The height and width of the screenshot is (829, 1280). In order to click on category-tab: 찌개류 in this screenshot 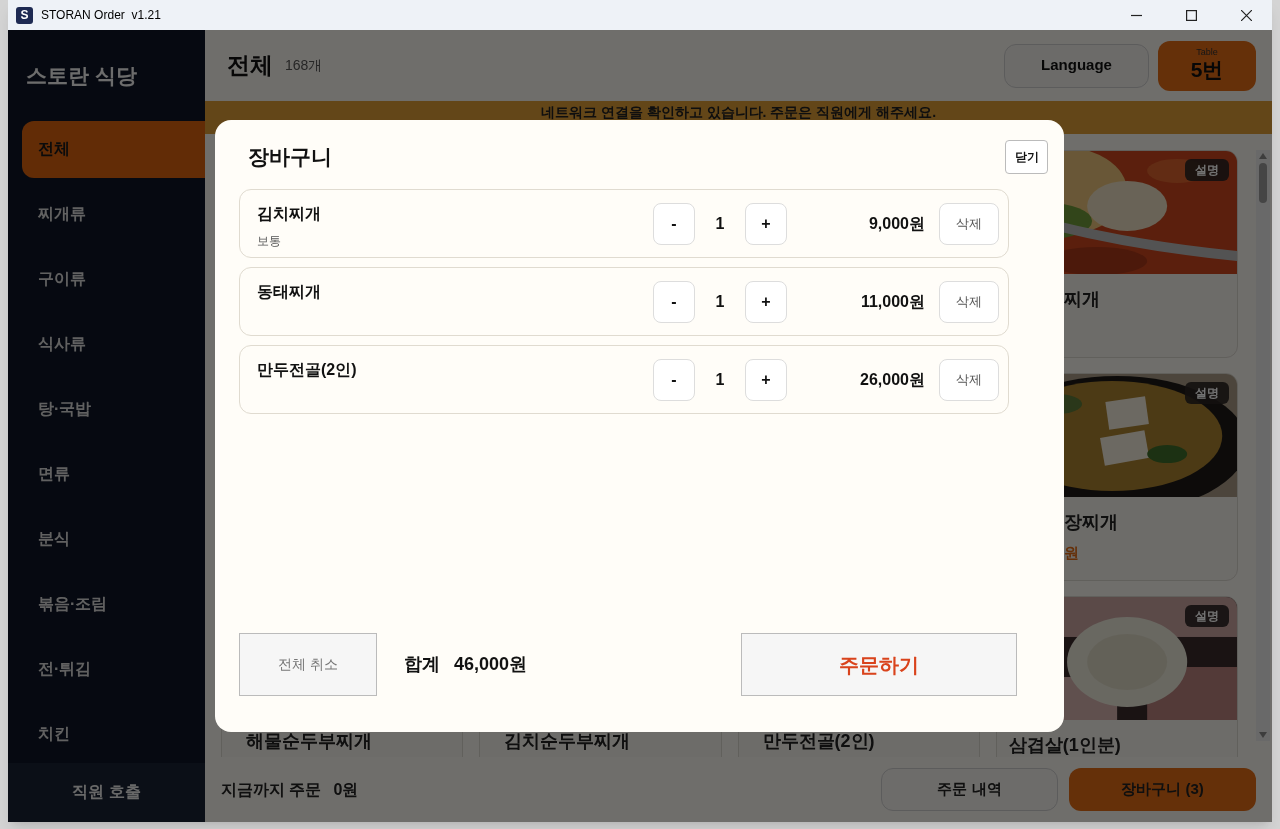, I will do `click(113, 214)`.